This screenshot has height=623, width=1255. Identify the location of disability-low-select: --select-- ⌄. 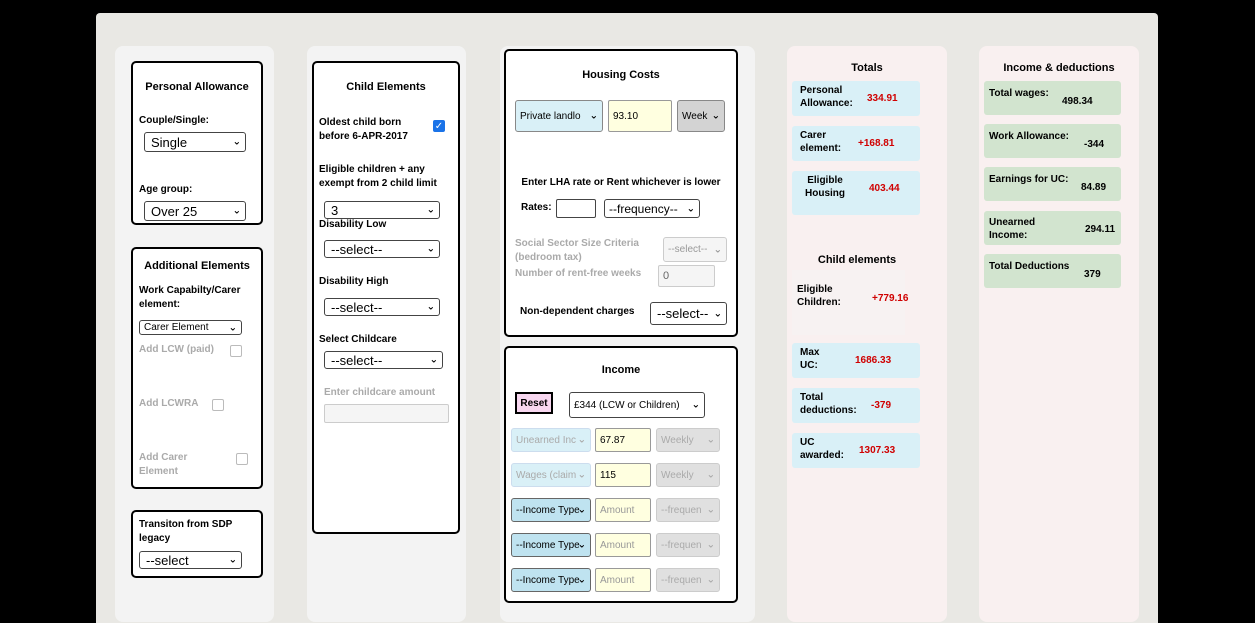
(382, 249).